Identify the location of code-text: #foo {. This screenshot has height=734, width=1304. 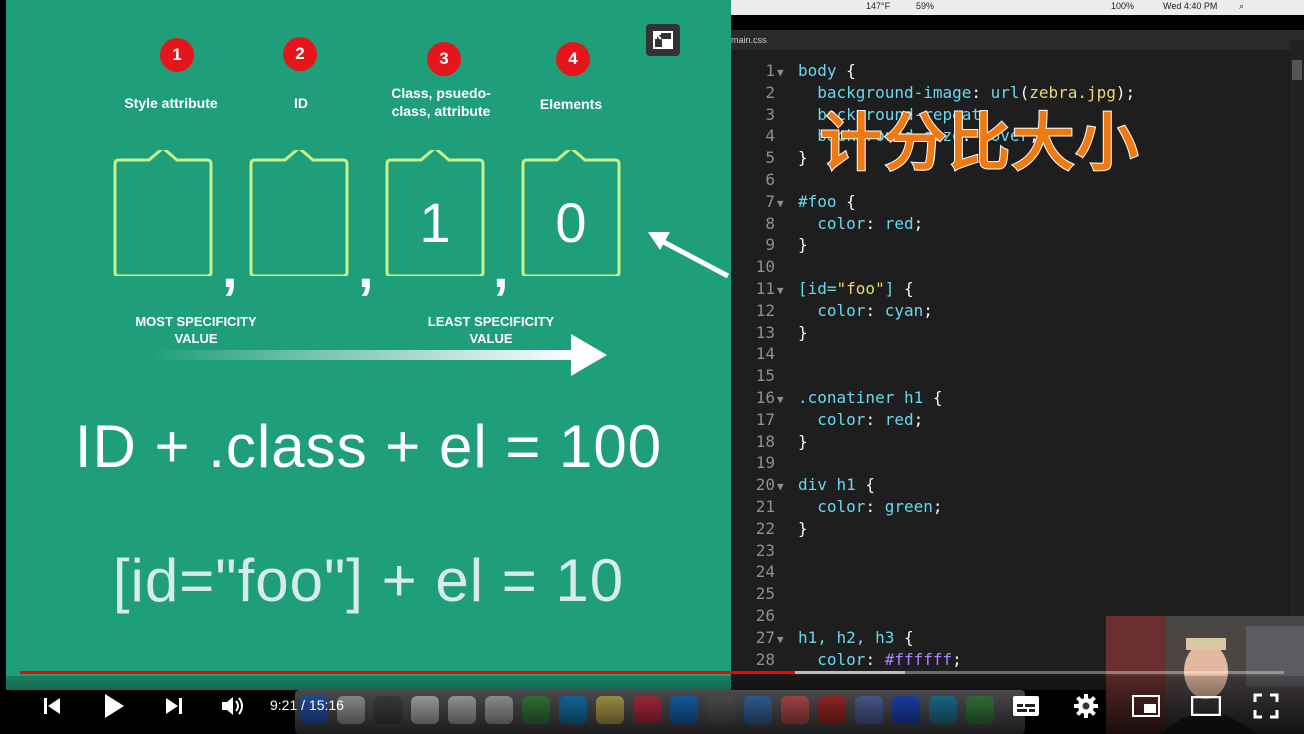
(827, 201).